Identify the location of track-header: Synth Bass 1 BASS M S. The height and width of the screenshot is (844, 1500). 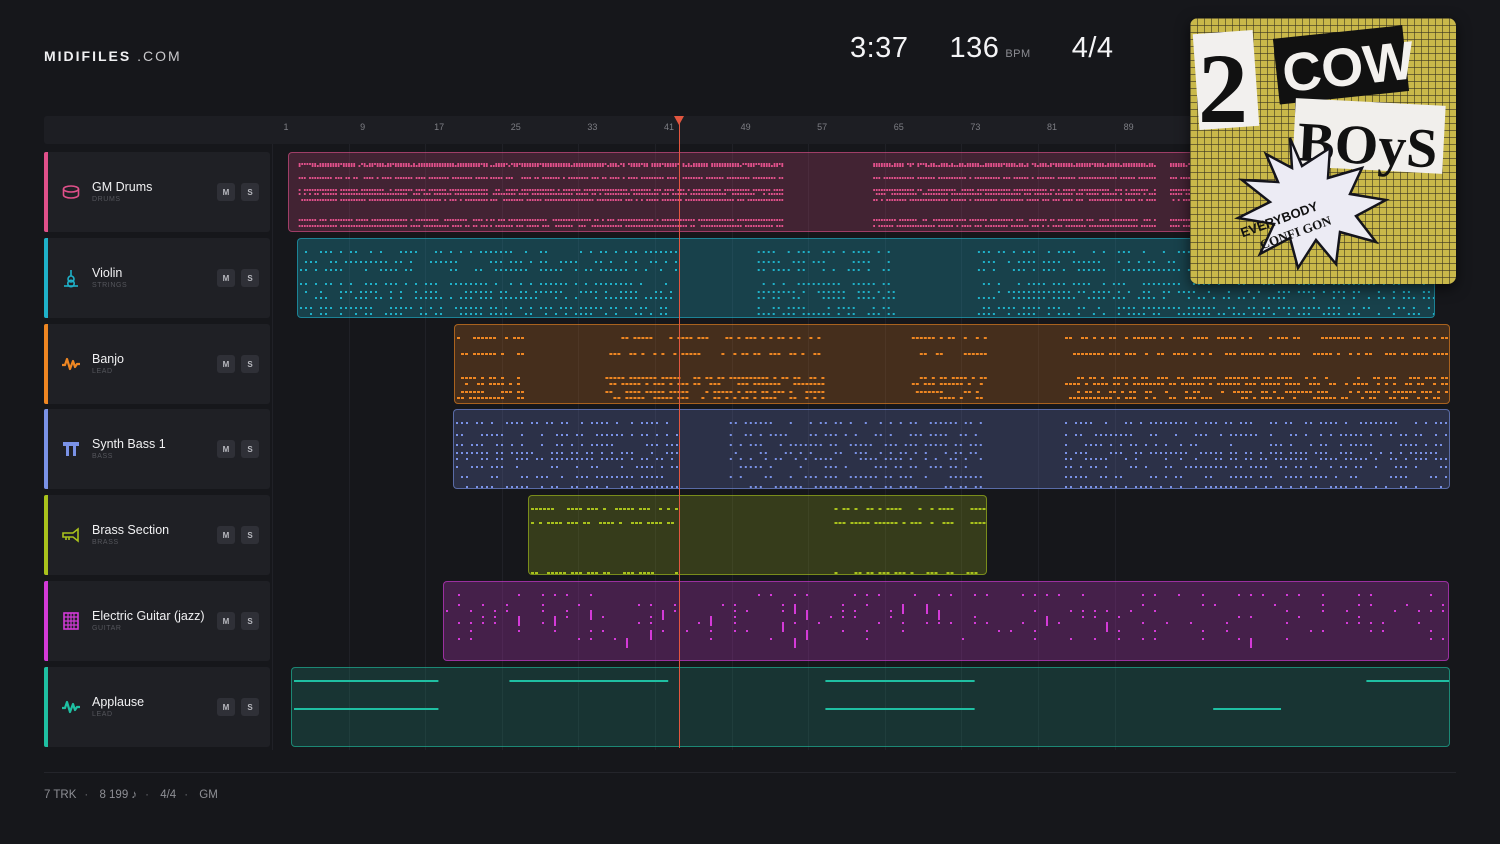
(157, 449).